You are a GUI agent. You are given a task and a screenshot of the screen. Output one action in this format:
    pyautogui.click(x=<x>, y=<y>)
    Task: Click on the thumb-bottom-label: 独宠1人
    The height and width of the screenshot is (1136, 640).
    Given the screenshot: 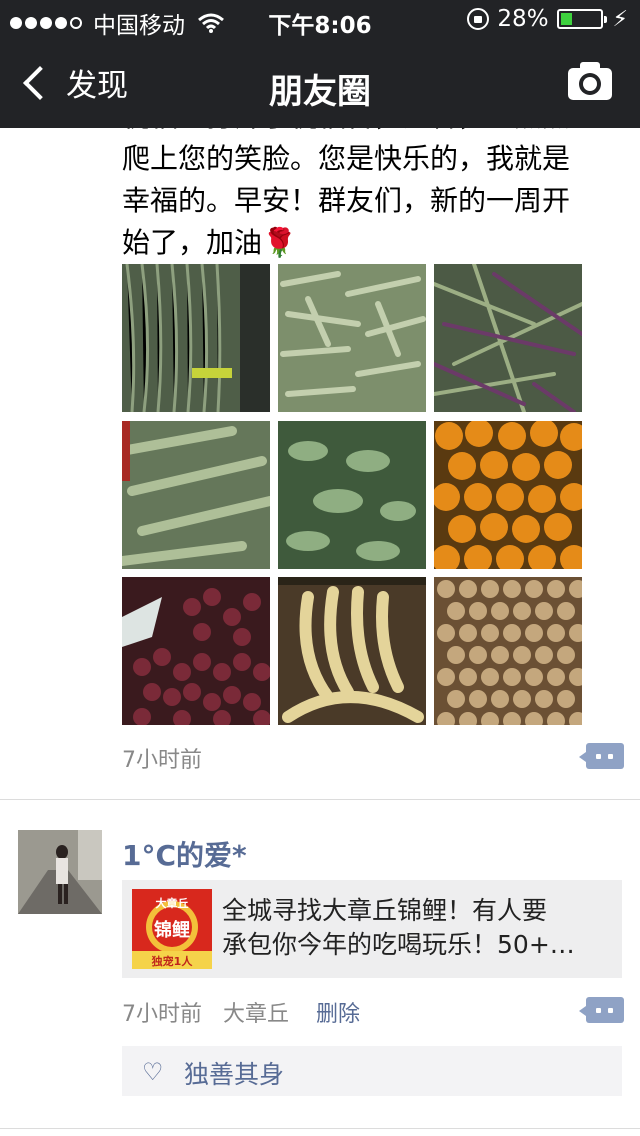 What is the action you would take?
    pyautogui.click(x=172, y=961)
    